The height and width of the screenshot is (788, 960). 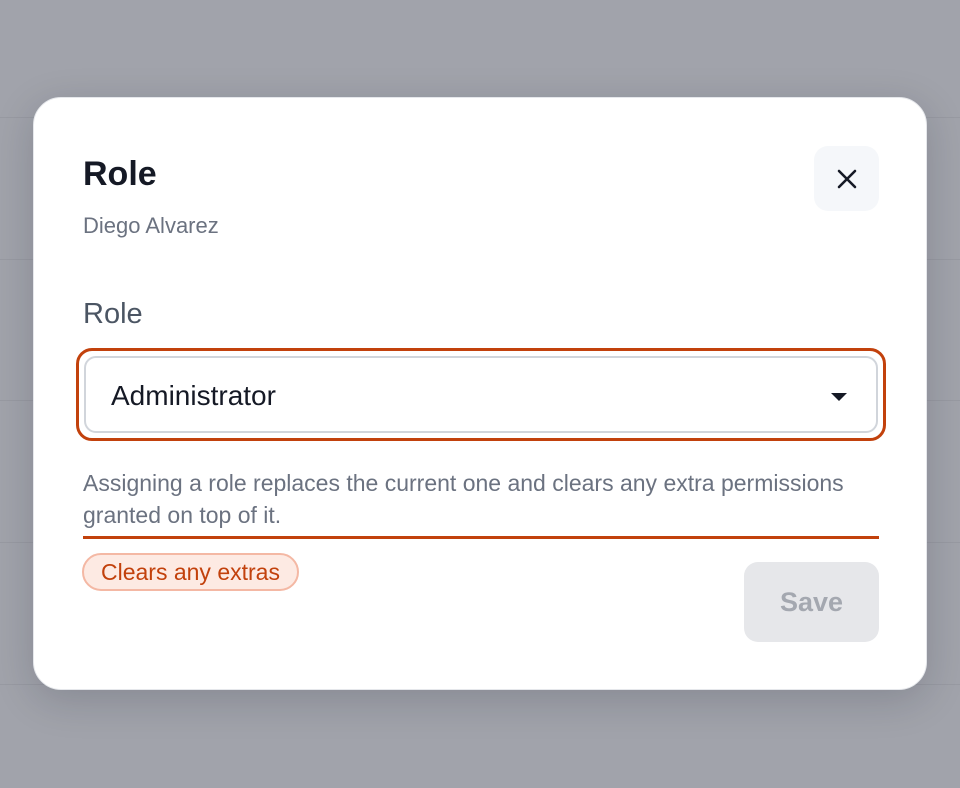 I want to click on close-icon, so click(x=846, y=178).